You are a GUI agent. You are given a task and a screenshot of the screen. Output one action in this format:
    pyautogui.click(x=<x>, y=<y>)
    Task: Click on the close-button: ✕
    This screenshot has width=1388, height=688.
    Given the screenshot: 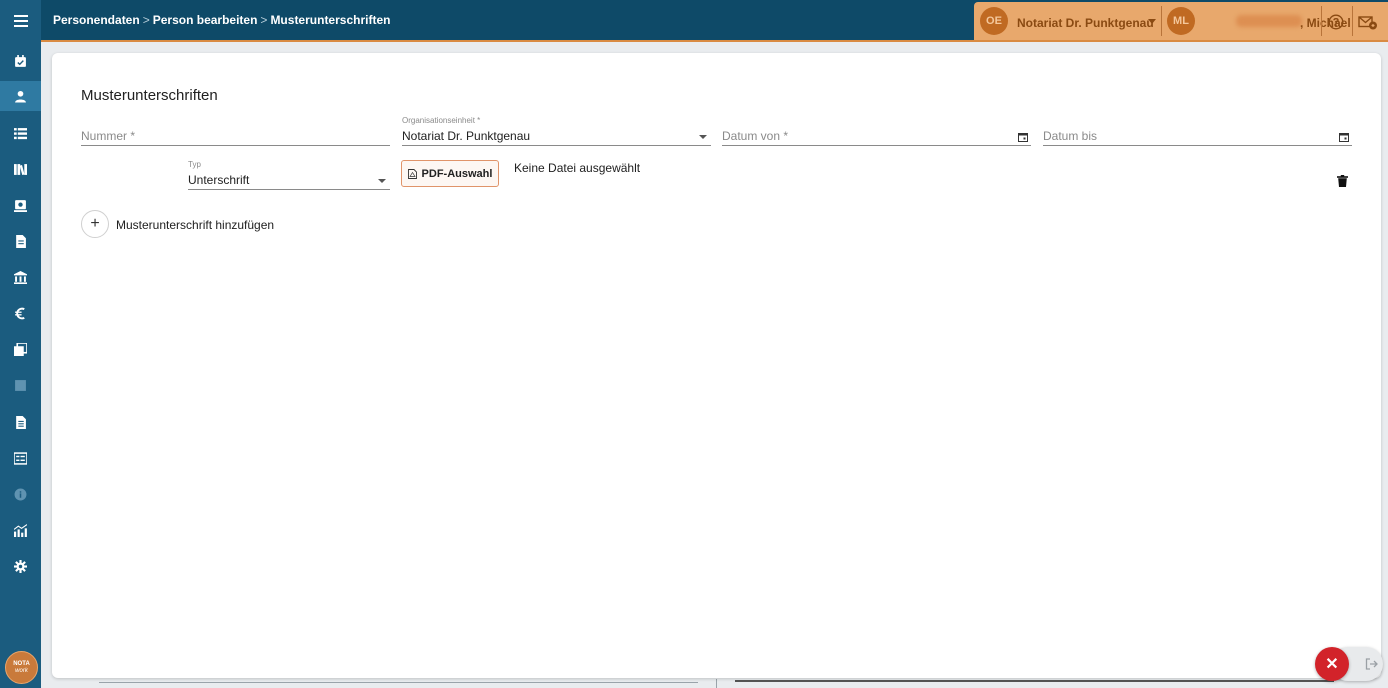 What is the action you would take?
    pyautogui.click(x=1332, y=664)
    